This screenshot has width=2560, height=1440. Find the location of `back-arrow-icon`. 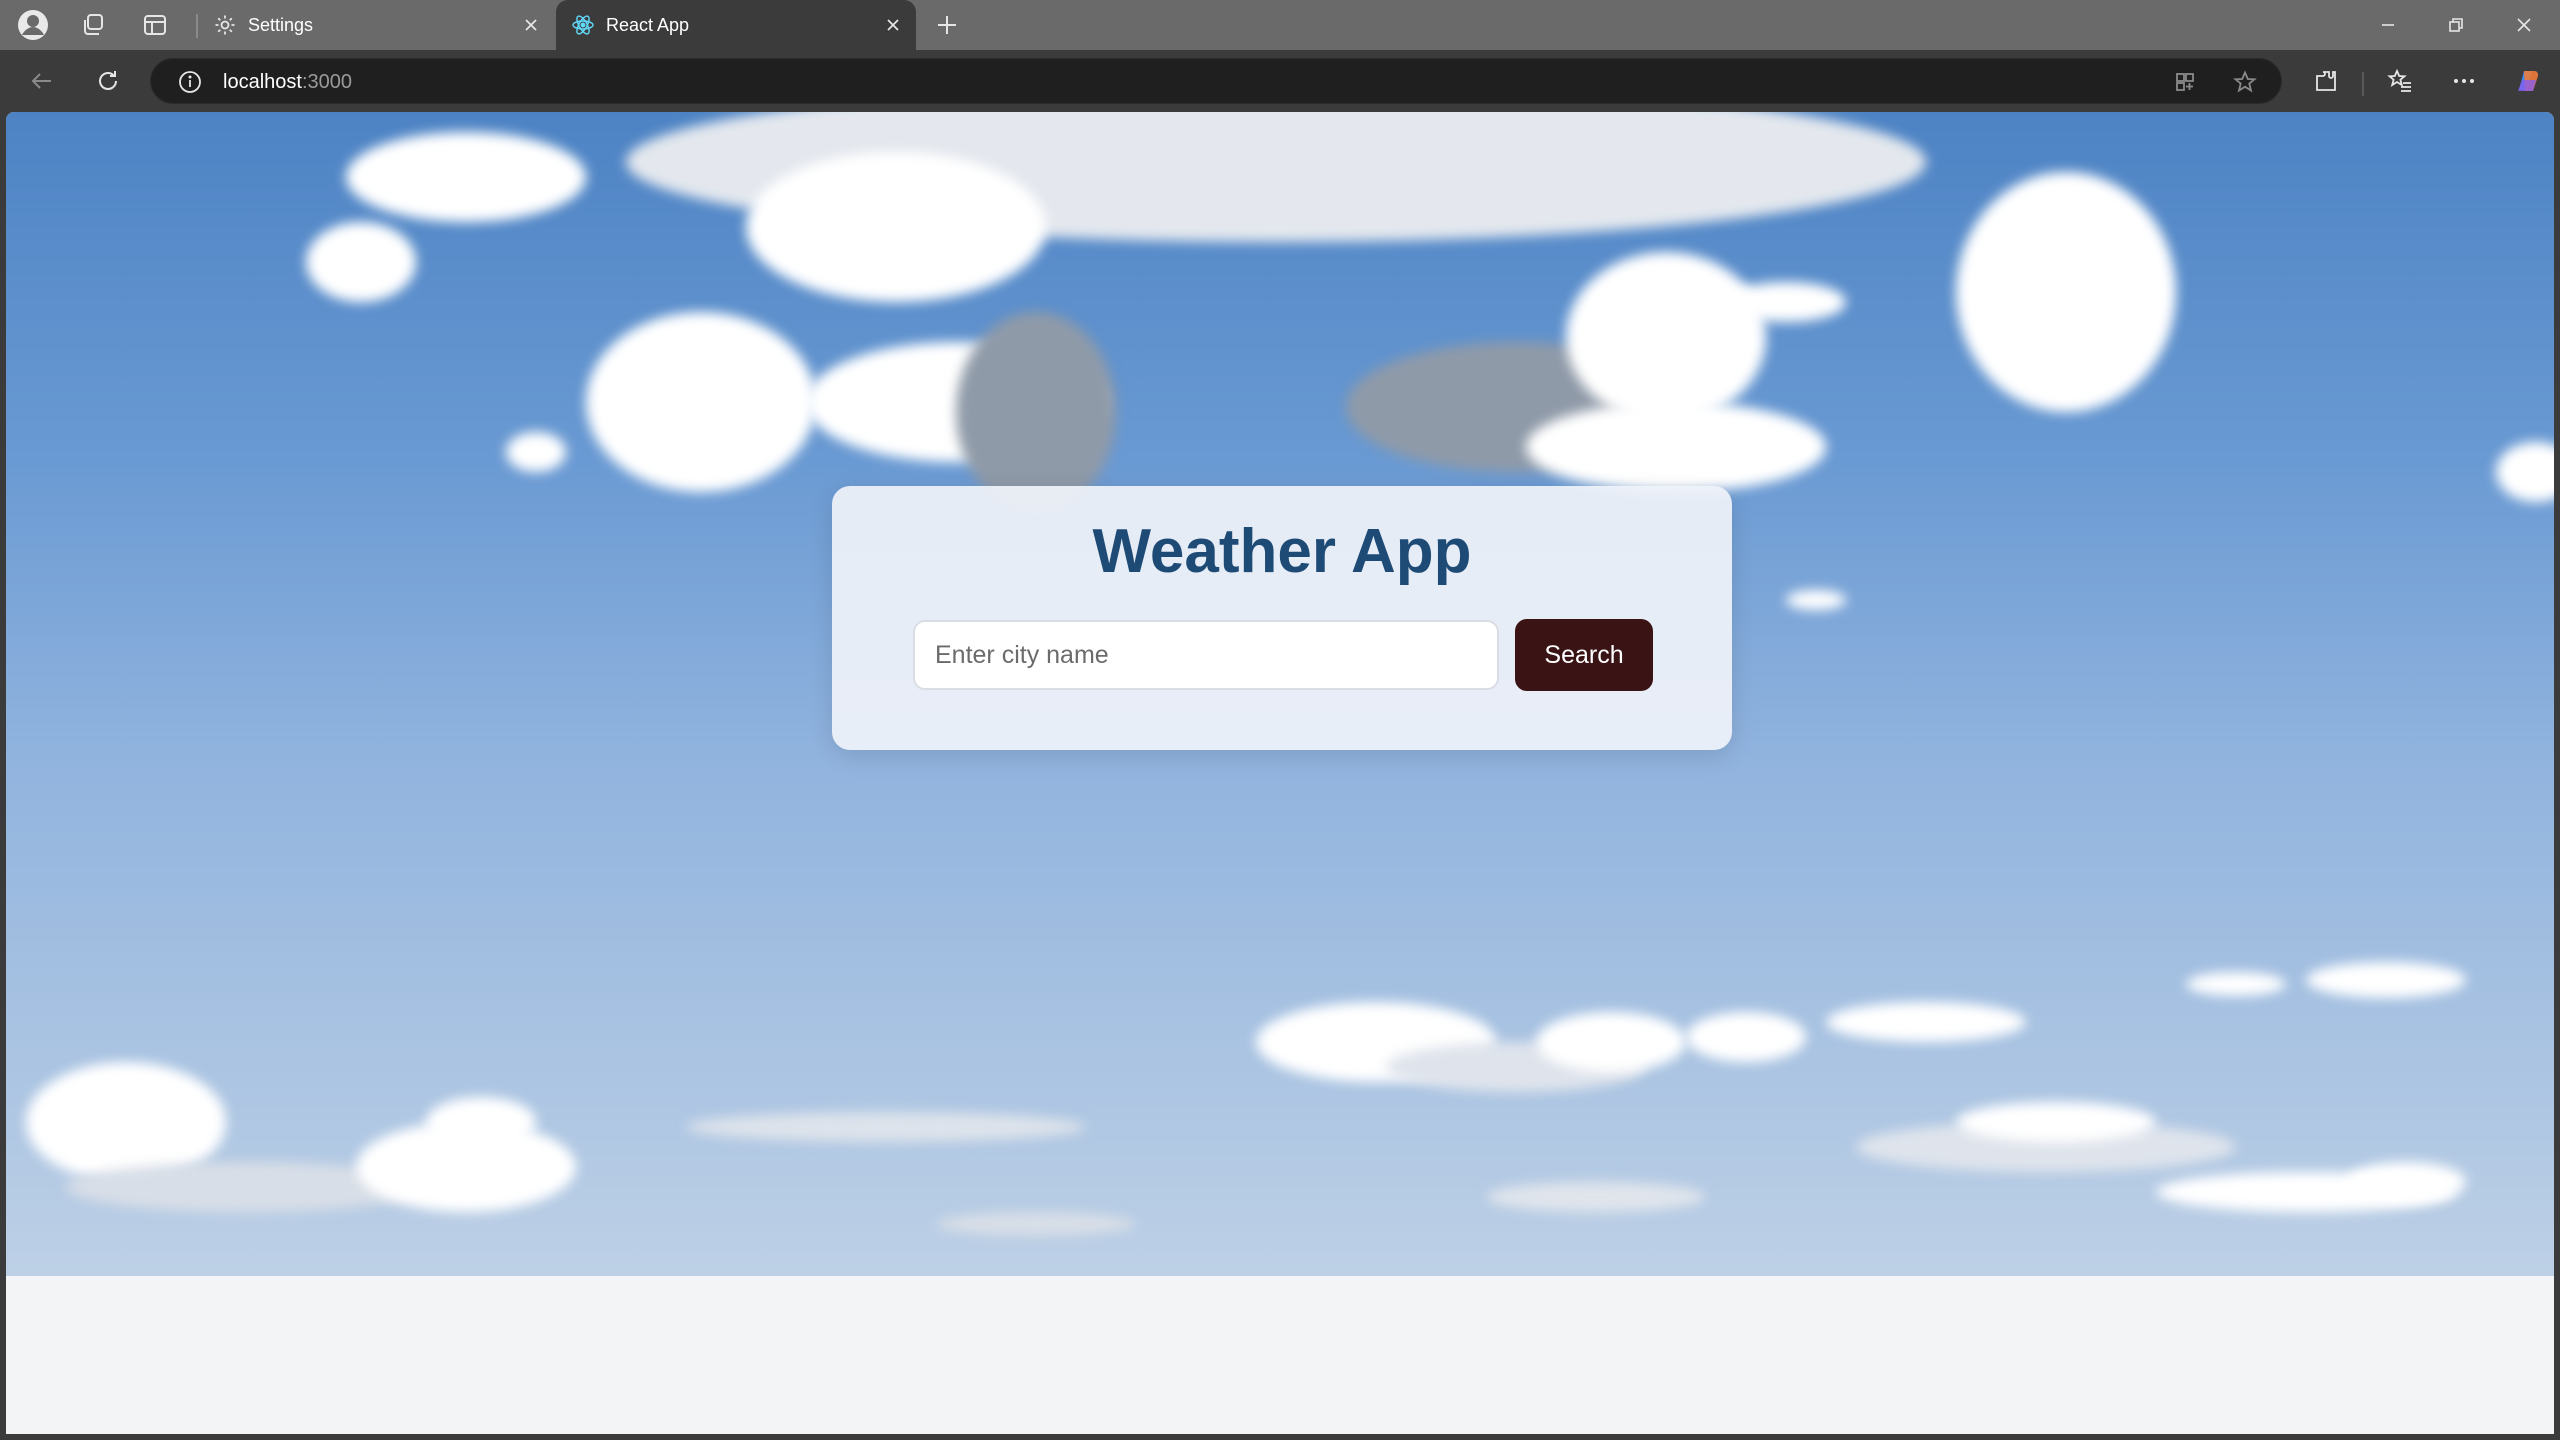

back-arrow-icon is located at coordinates (42, 81).